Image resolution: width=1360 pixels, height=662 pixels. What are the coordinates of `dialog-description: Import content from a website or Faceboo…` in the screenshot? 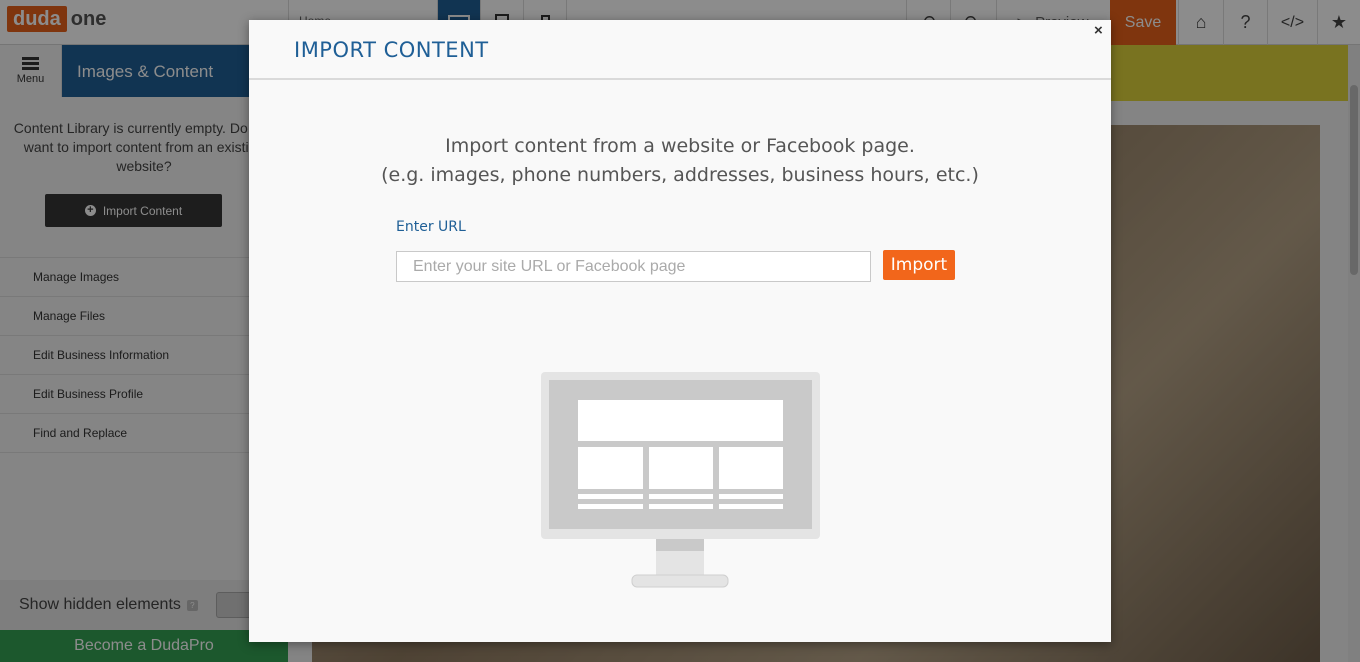 It's located at (680, 161).